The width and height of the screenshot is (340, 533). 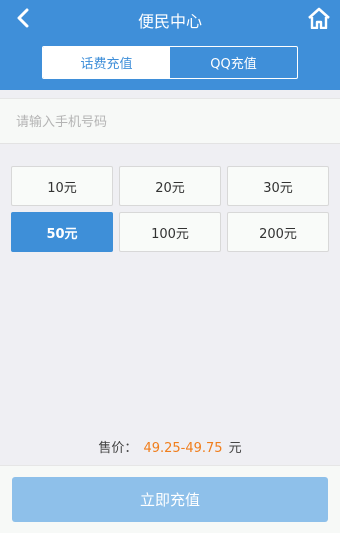 I want to click on amount-option-50: 50元, so click(x=62, y=232).